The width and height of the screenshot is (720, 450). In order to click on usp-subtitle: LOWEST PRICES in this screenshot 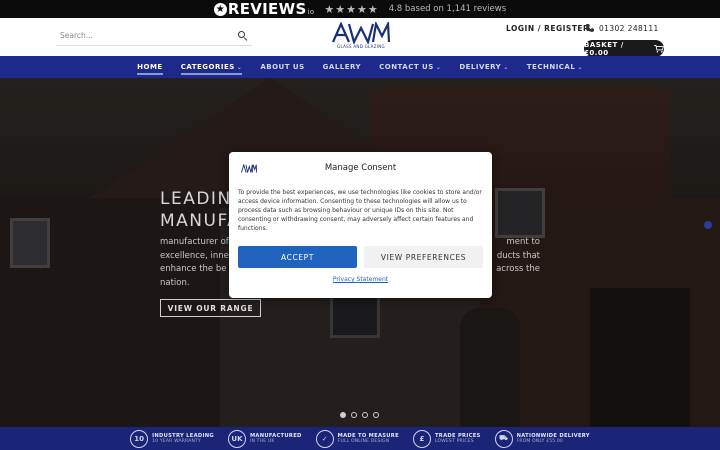, I will do `click(454, 441)`.